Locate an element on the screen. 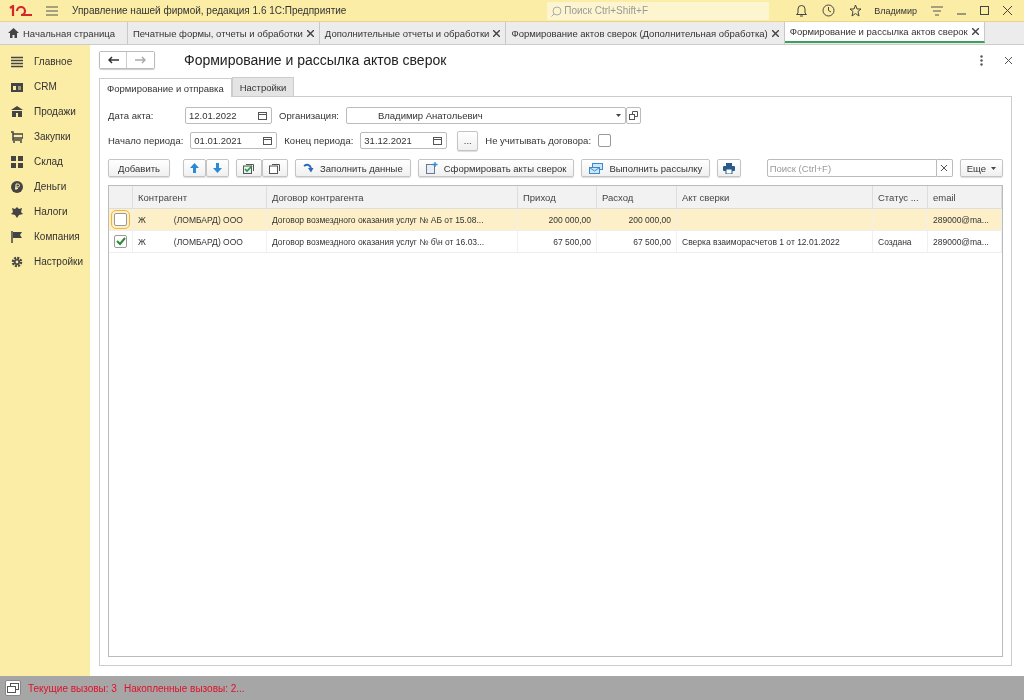 This screenshot has height=700, width=1024. date-field: 01.01.2021 is located at coordinates (234, 140).